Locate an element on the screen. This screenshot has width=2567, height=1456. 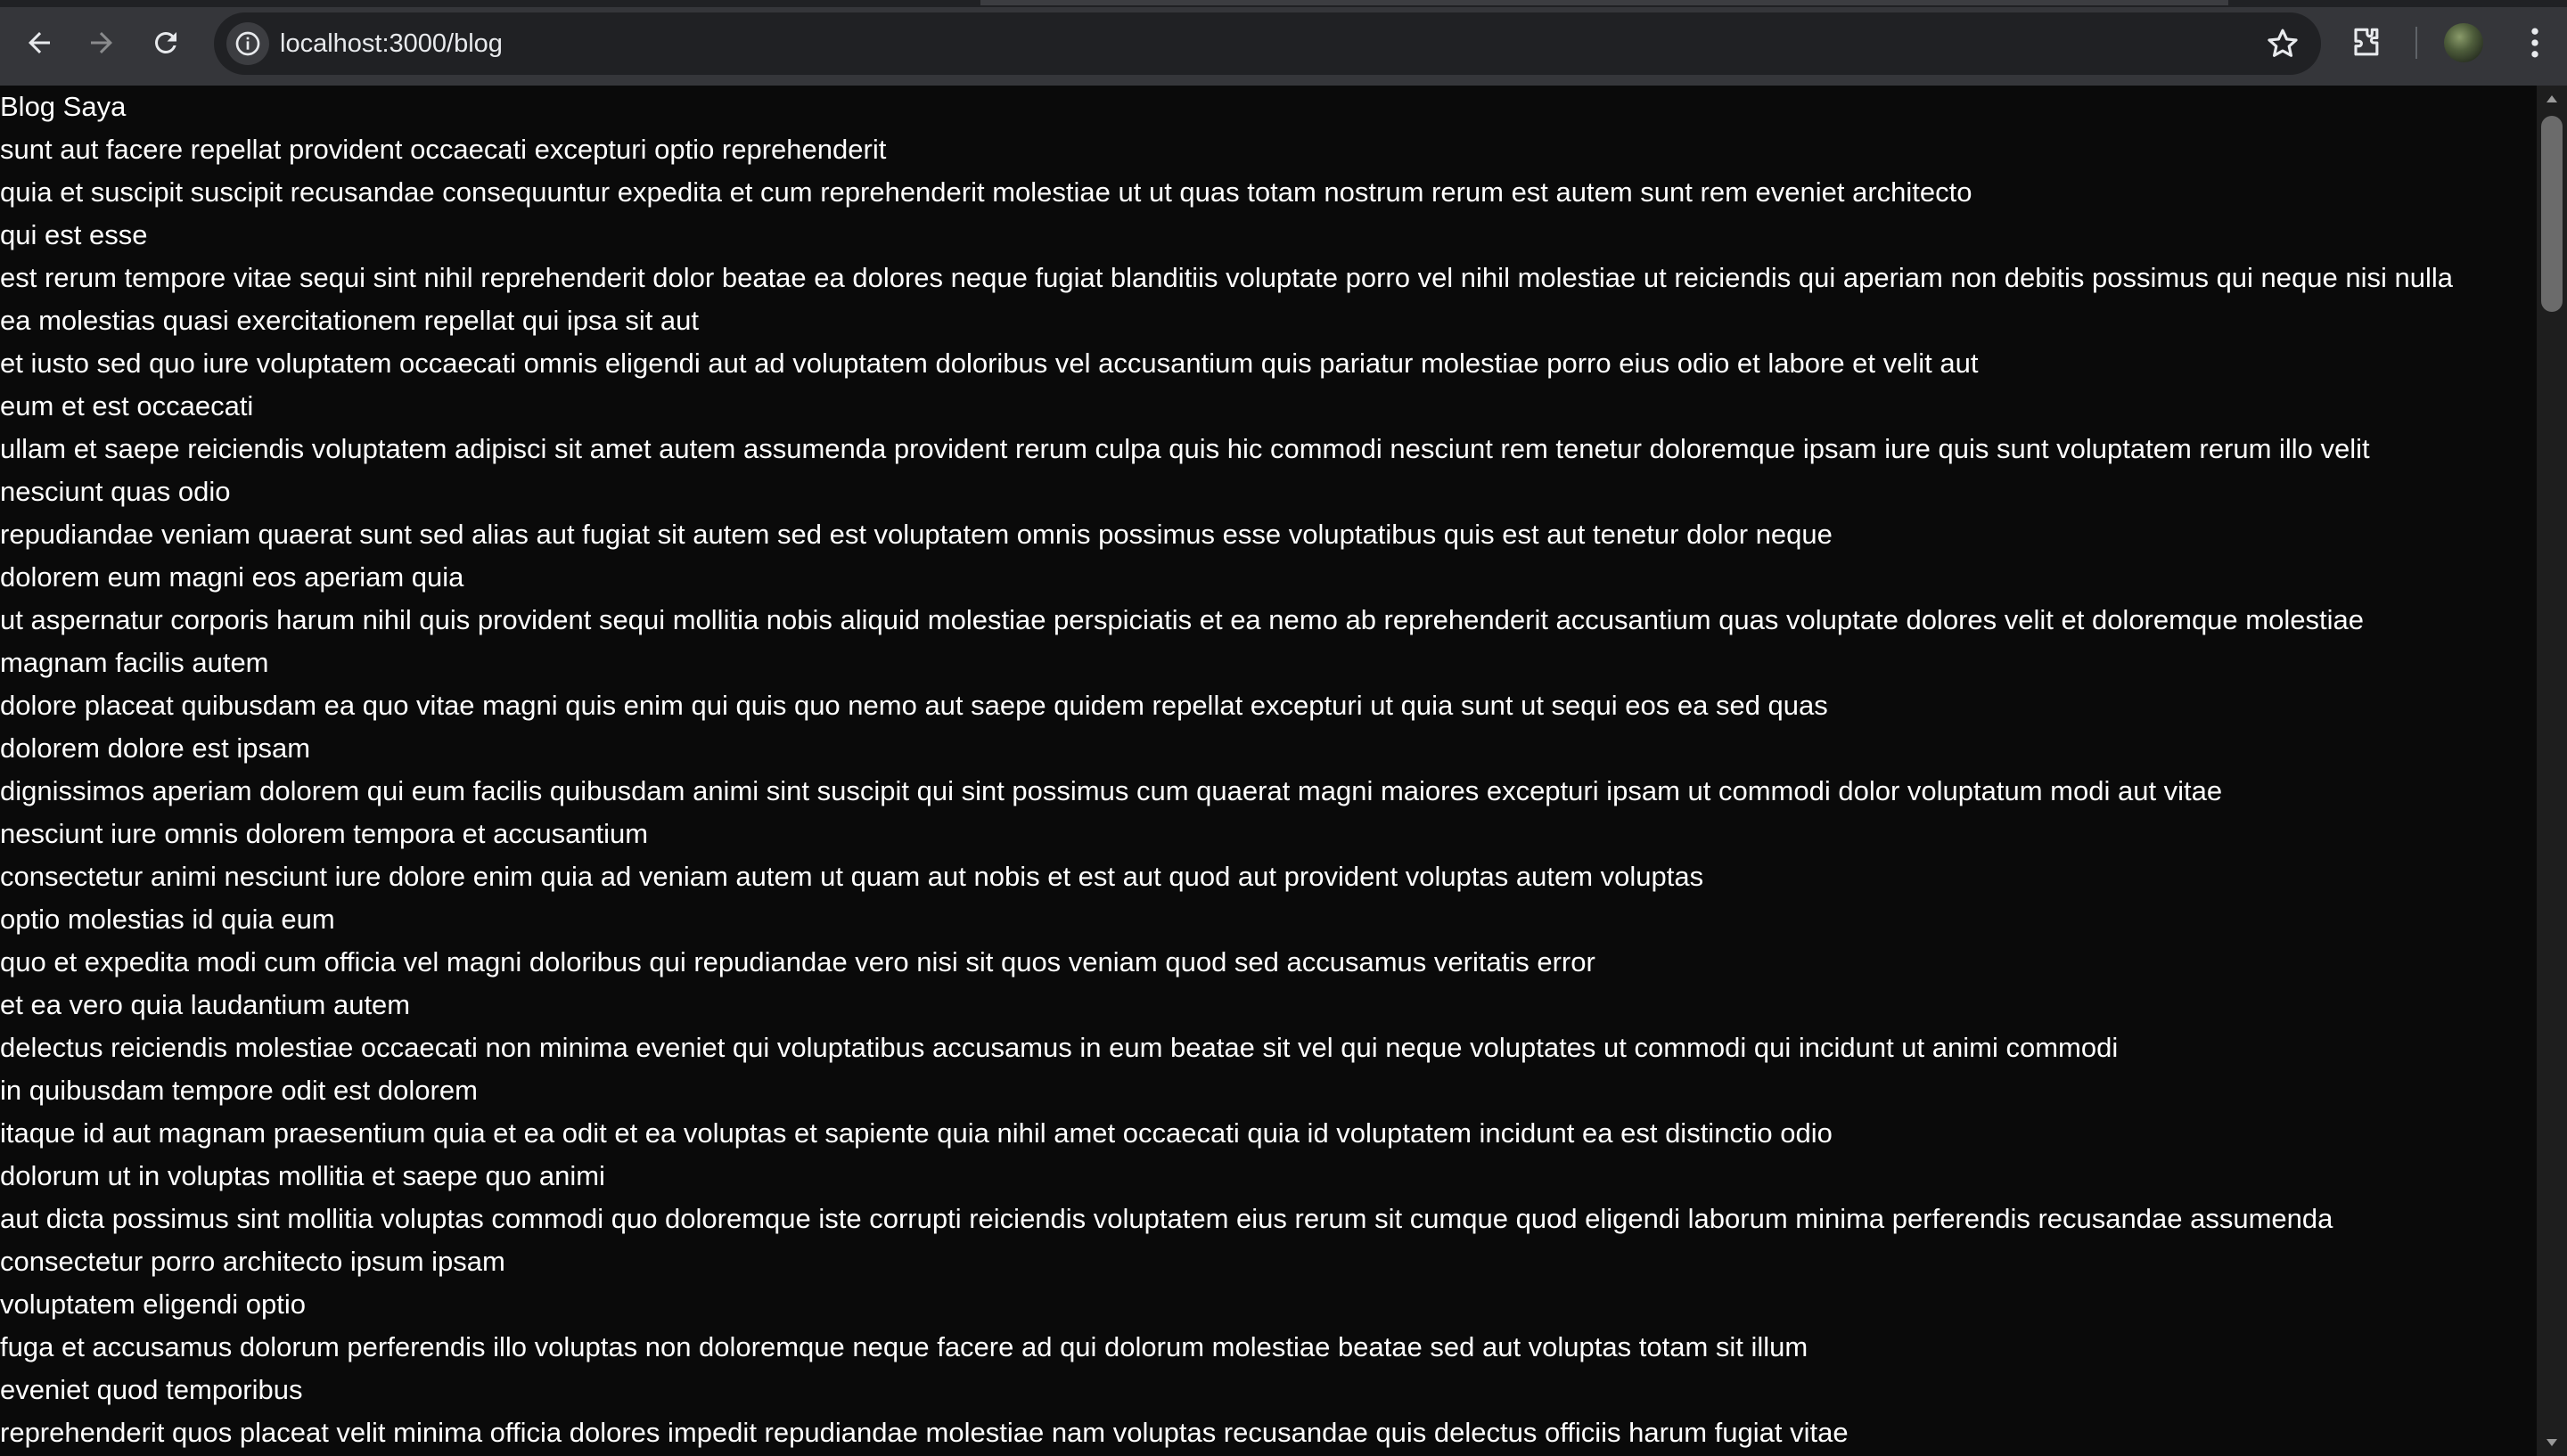
arrow-left-icon is located at coordinates (39, 42).